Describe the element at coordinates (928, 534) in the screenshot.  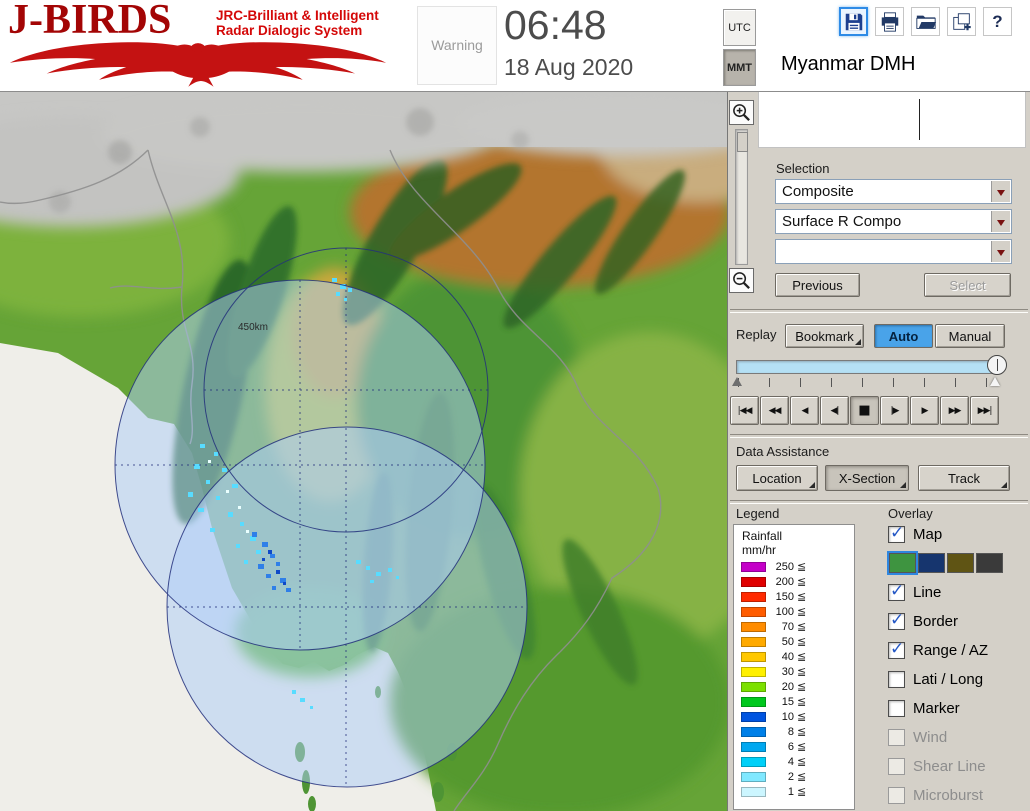
I see `map-checkbox-label: Map` at that location.